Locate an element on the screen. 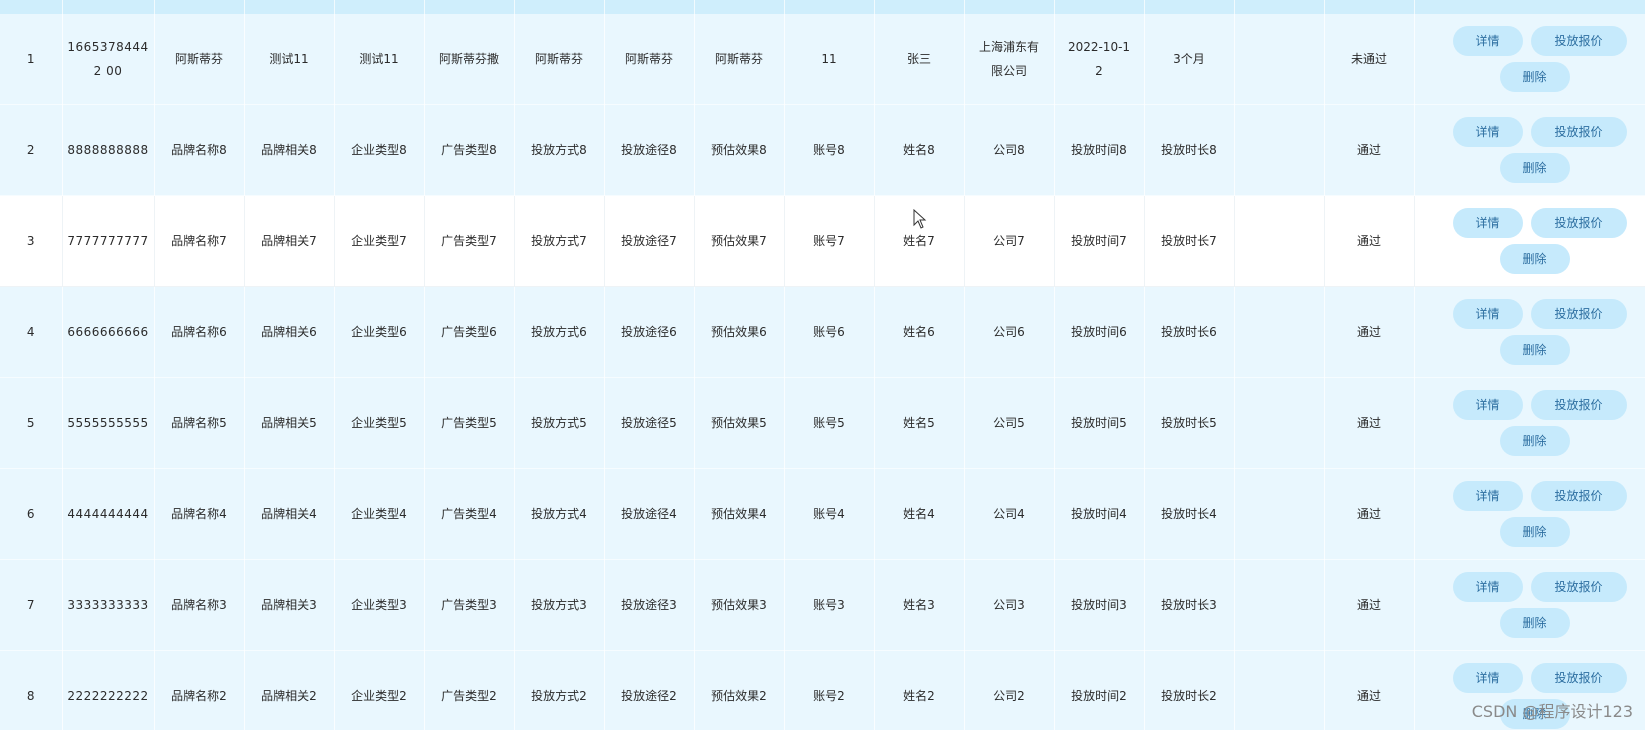  cell-delivery-time: 投放时间7 is located at coordinates (1099, 241).